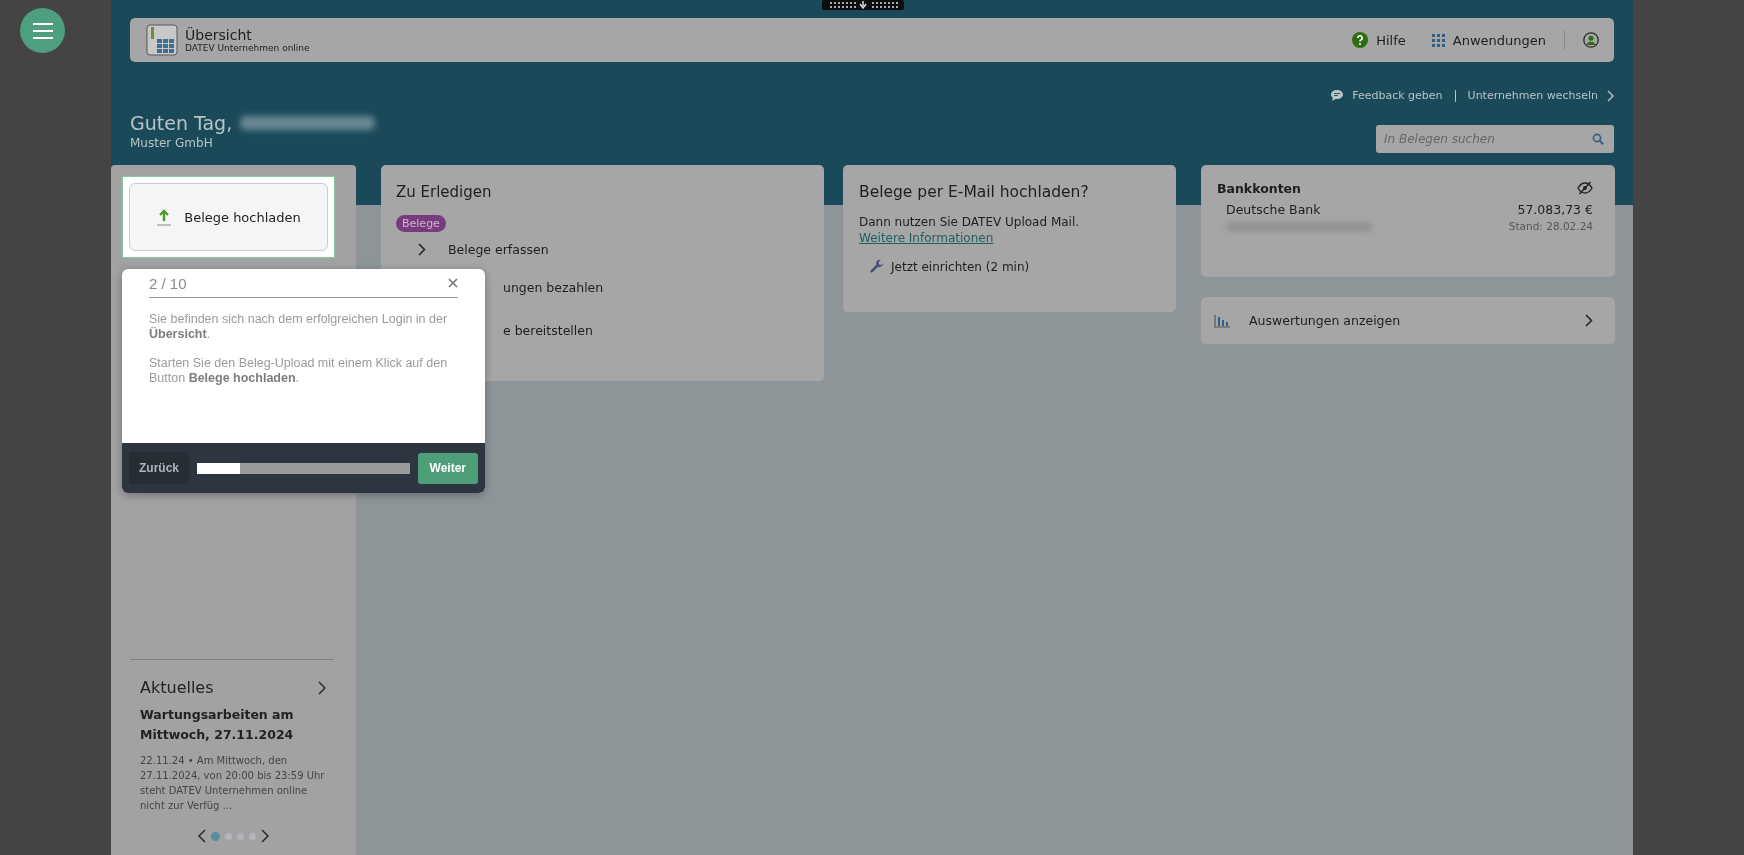 This screenshot has width=1744, height=855. Describe the element at coordinates (1585, 188) in the screenshot. I see `eye-hidden-icon` at that location.